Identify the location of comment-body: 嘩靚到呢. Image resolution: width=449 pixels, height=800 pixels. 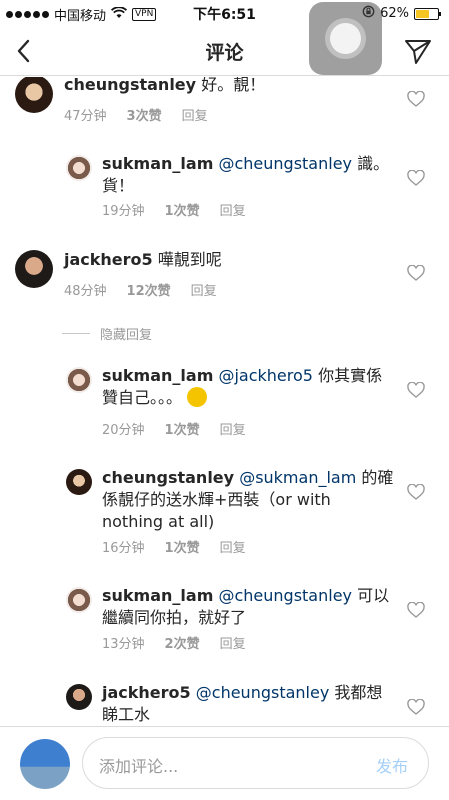
(189, 259).